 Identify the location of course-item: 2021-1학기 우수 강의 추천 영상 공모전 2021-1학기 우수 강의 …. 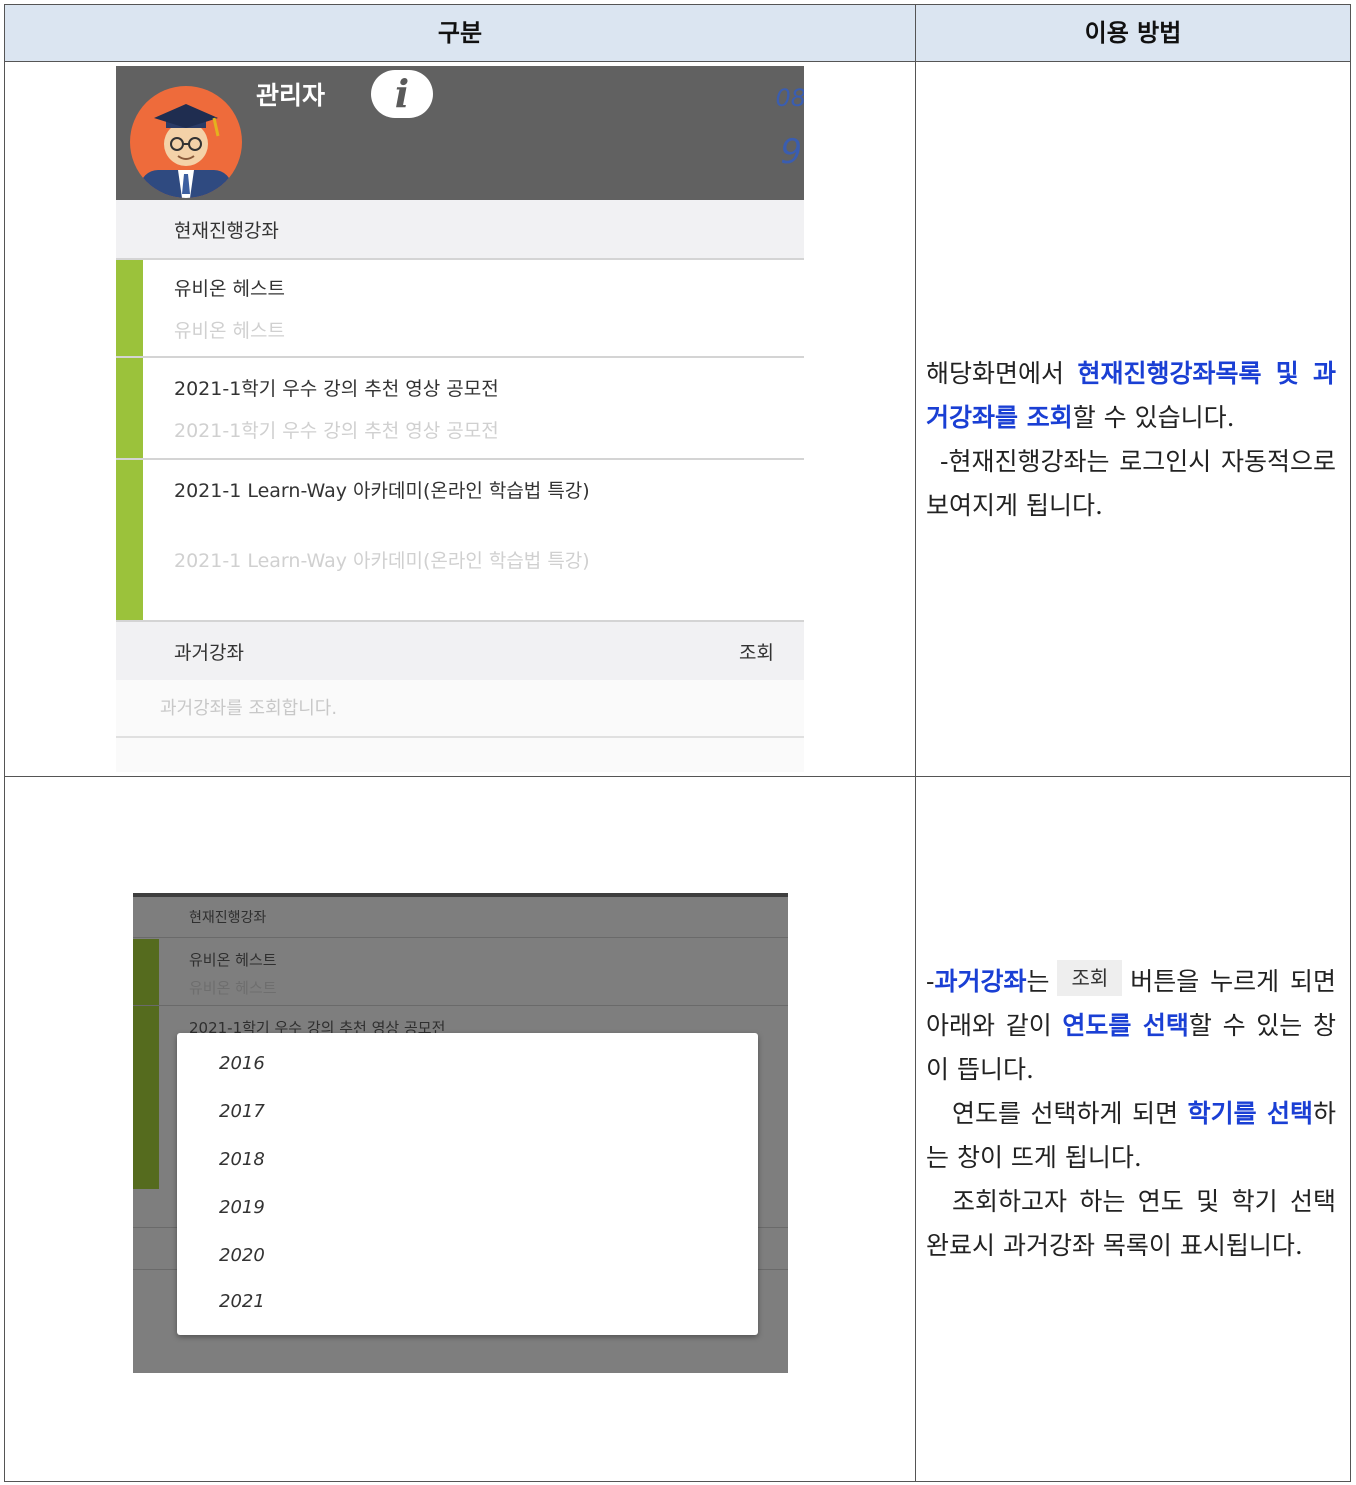
(460, 407).